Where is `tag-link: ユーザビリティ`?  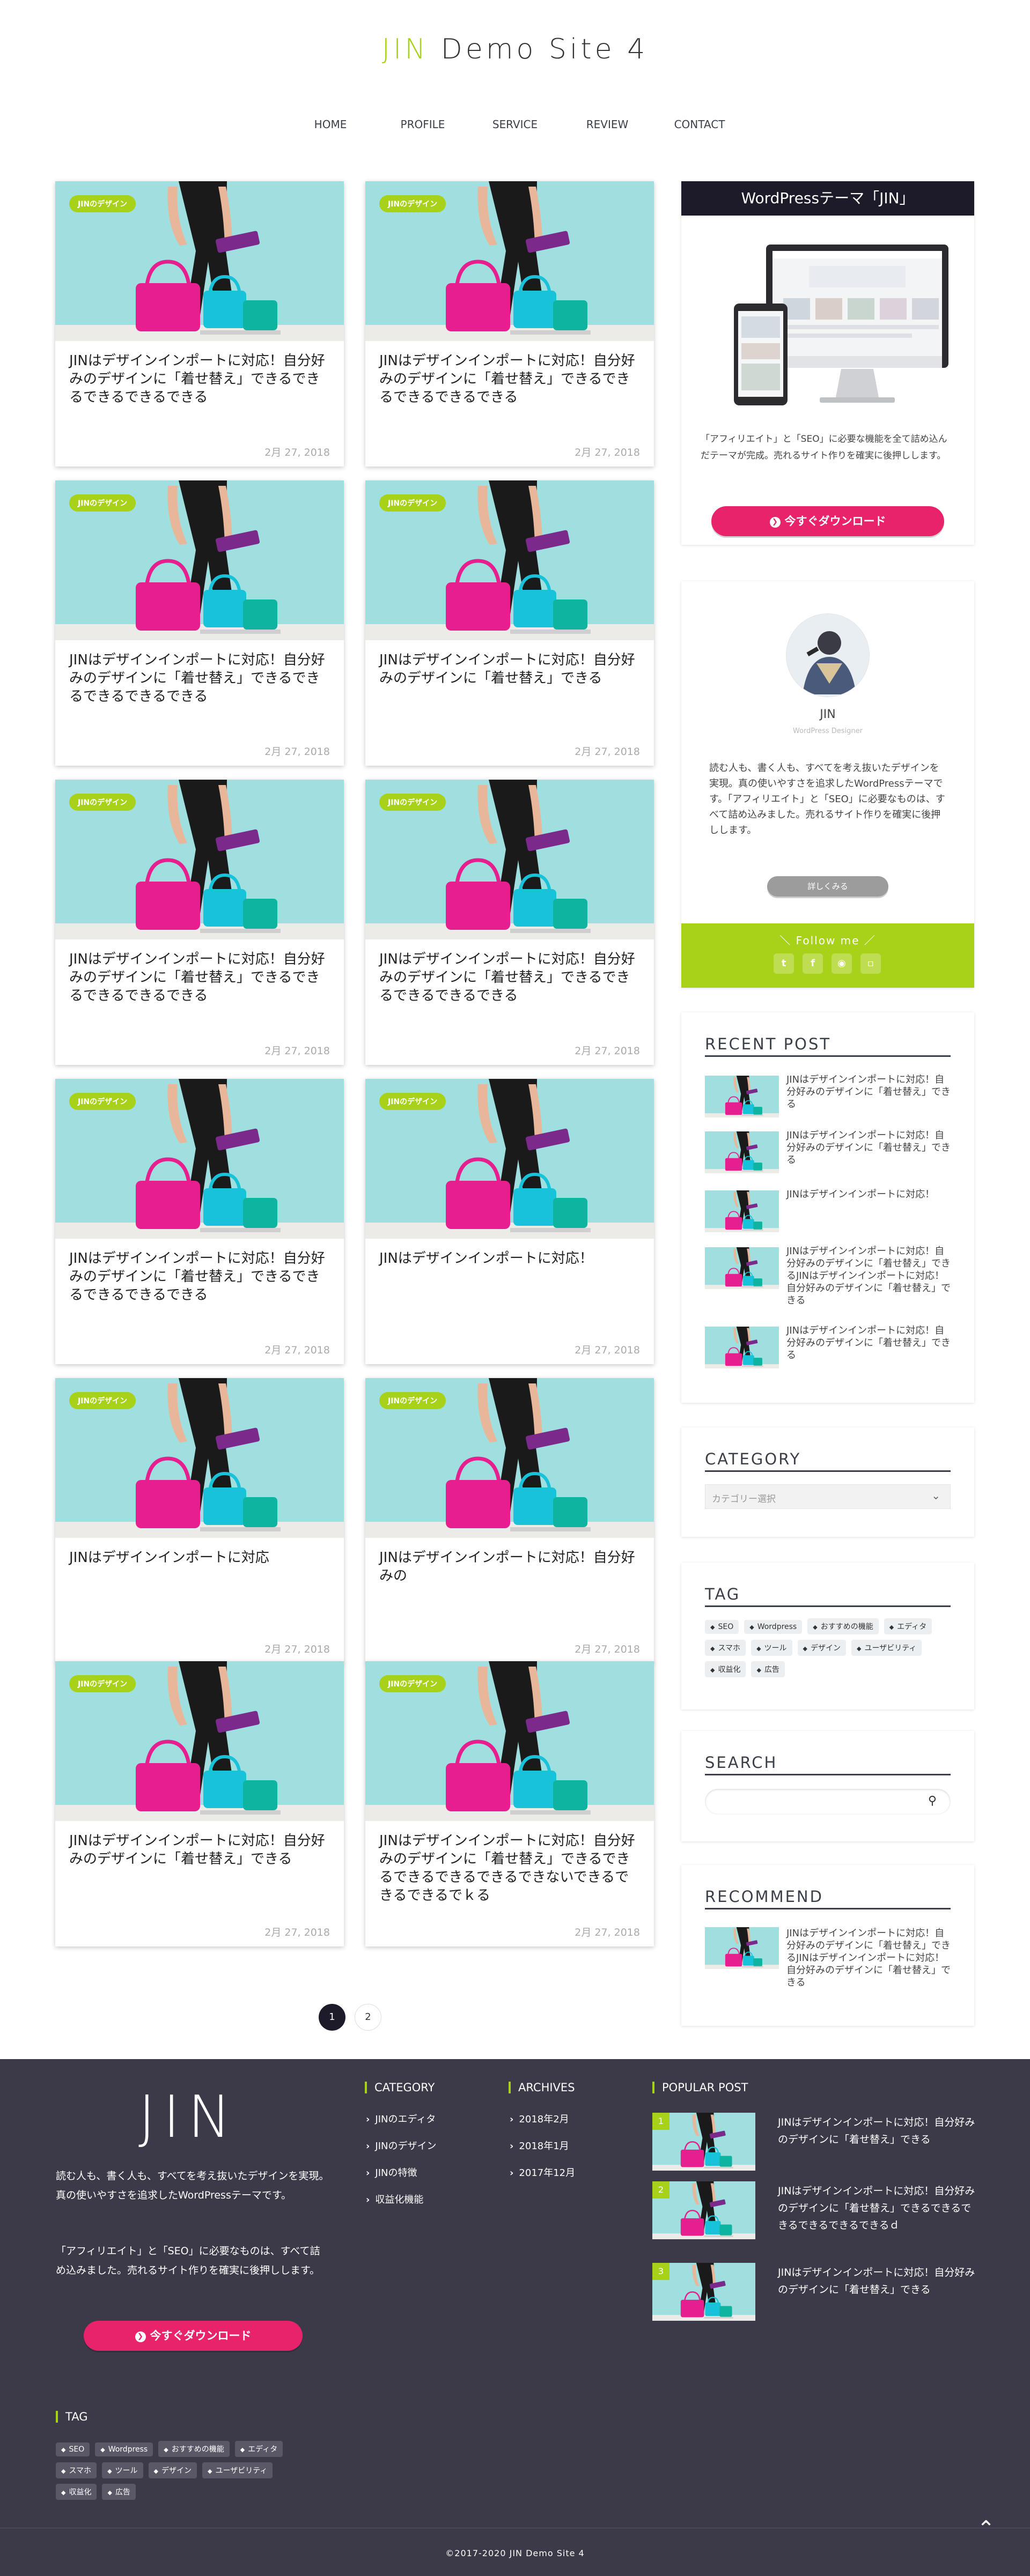 tag-link: ユーザビリティ is located at coordinates (886, 1648).